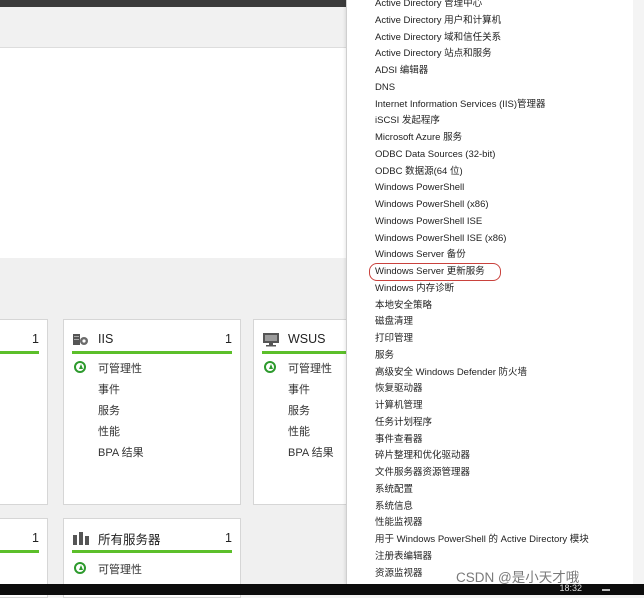 The width and height of the screenshot is (644, 598). What do you see at coordinates (440, 239) in the screenshot?
I see `menu-item-14: Windows PowerShell ISE (x86)` at bounding box center [440, 239].